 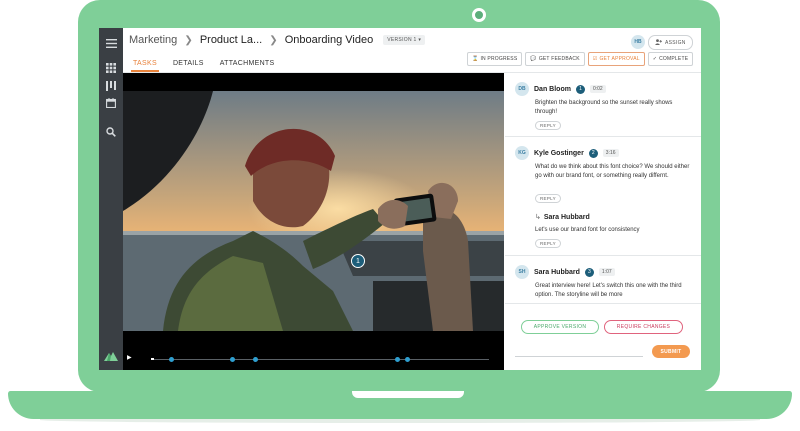 I want to click on annotation-pin: 1, so click(x=358, y=261).